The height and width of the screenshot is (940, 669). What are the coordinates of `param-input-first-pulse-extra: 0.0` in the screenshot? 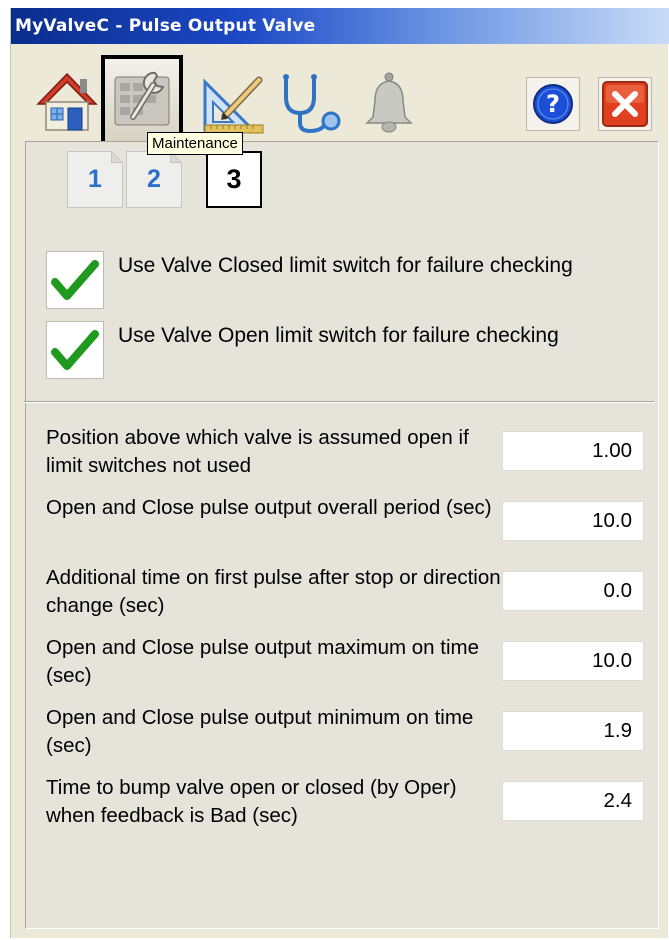 It's located at (573, 591).